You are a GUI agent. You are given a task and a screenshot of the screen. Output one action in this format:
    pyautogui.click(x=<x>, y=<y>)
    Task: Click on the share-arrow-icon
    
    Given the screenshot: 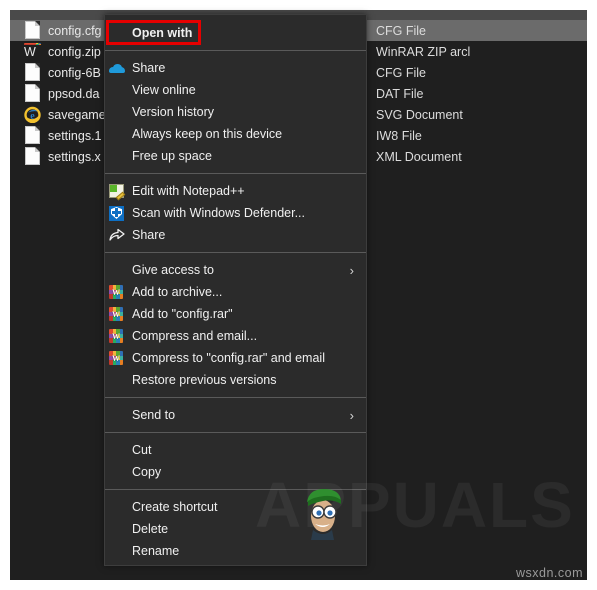 What is the action you would take?
    pyautogui.click(x=117, y=235)
    